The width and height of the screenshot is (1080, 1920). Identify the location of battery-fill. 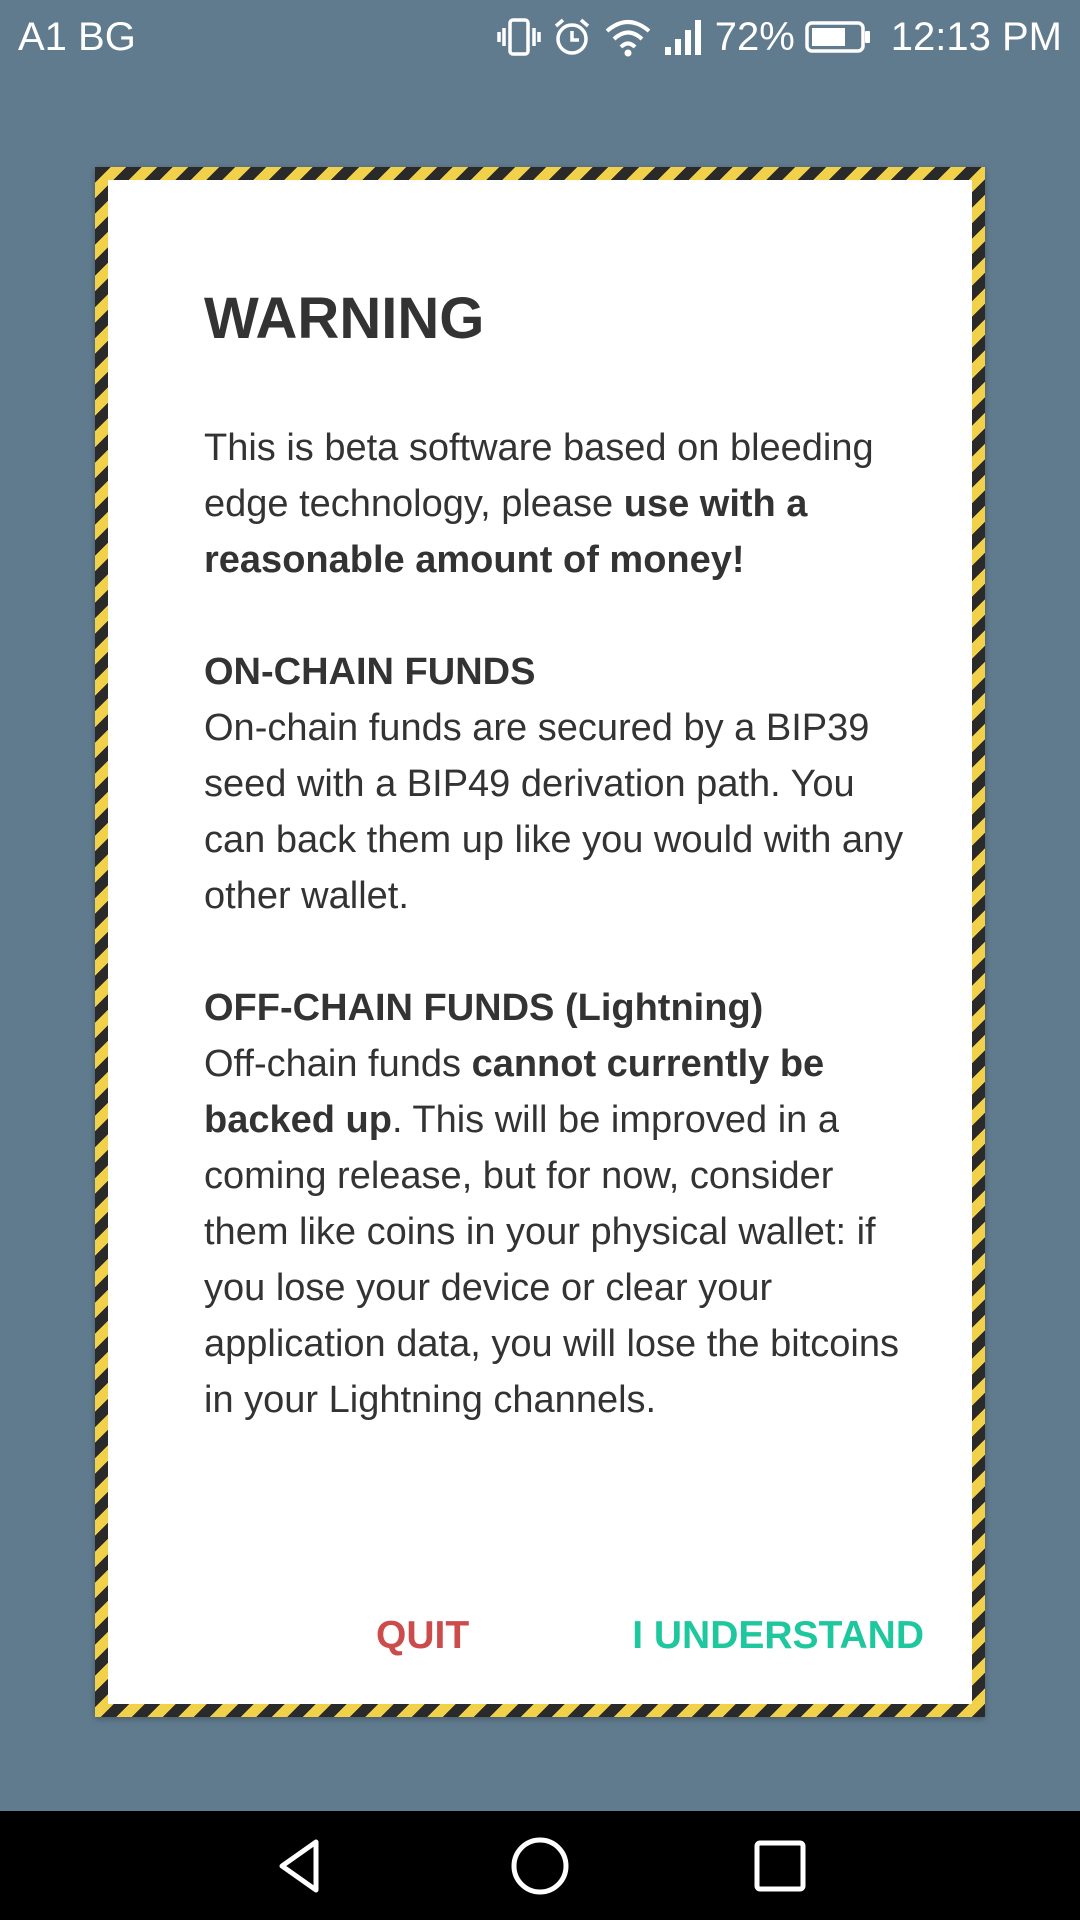
(828, 37).